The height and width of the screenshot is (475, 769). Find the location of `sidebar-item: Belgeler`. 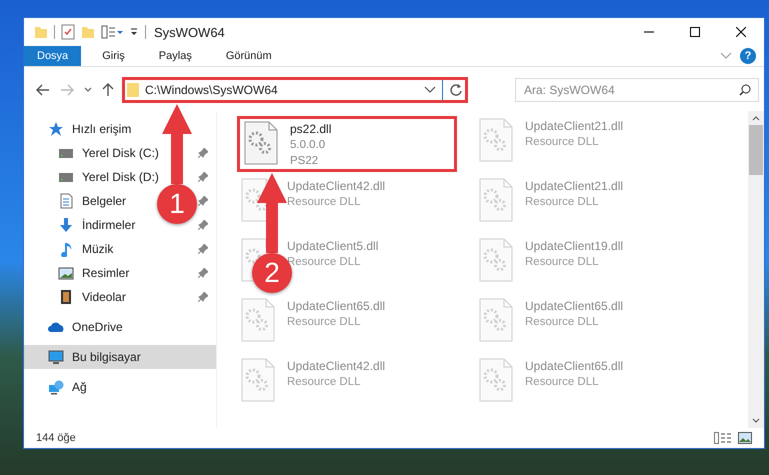

sidebar-item: Belgeler is located at coordinates (77, 201).